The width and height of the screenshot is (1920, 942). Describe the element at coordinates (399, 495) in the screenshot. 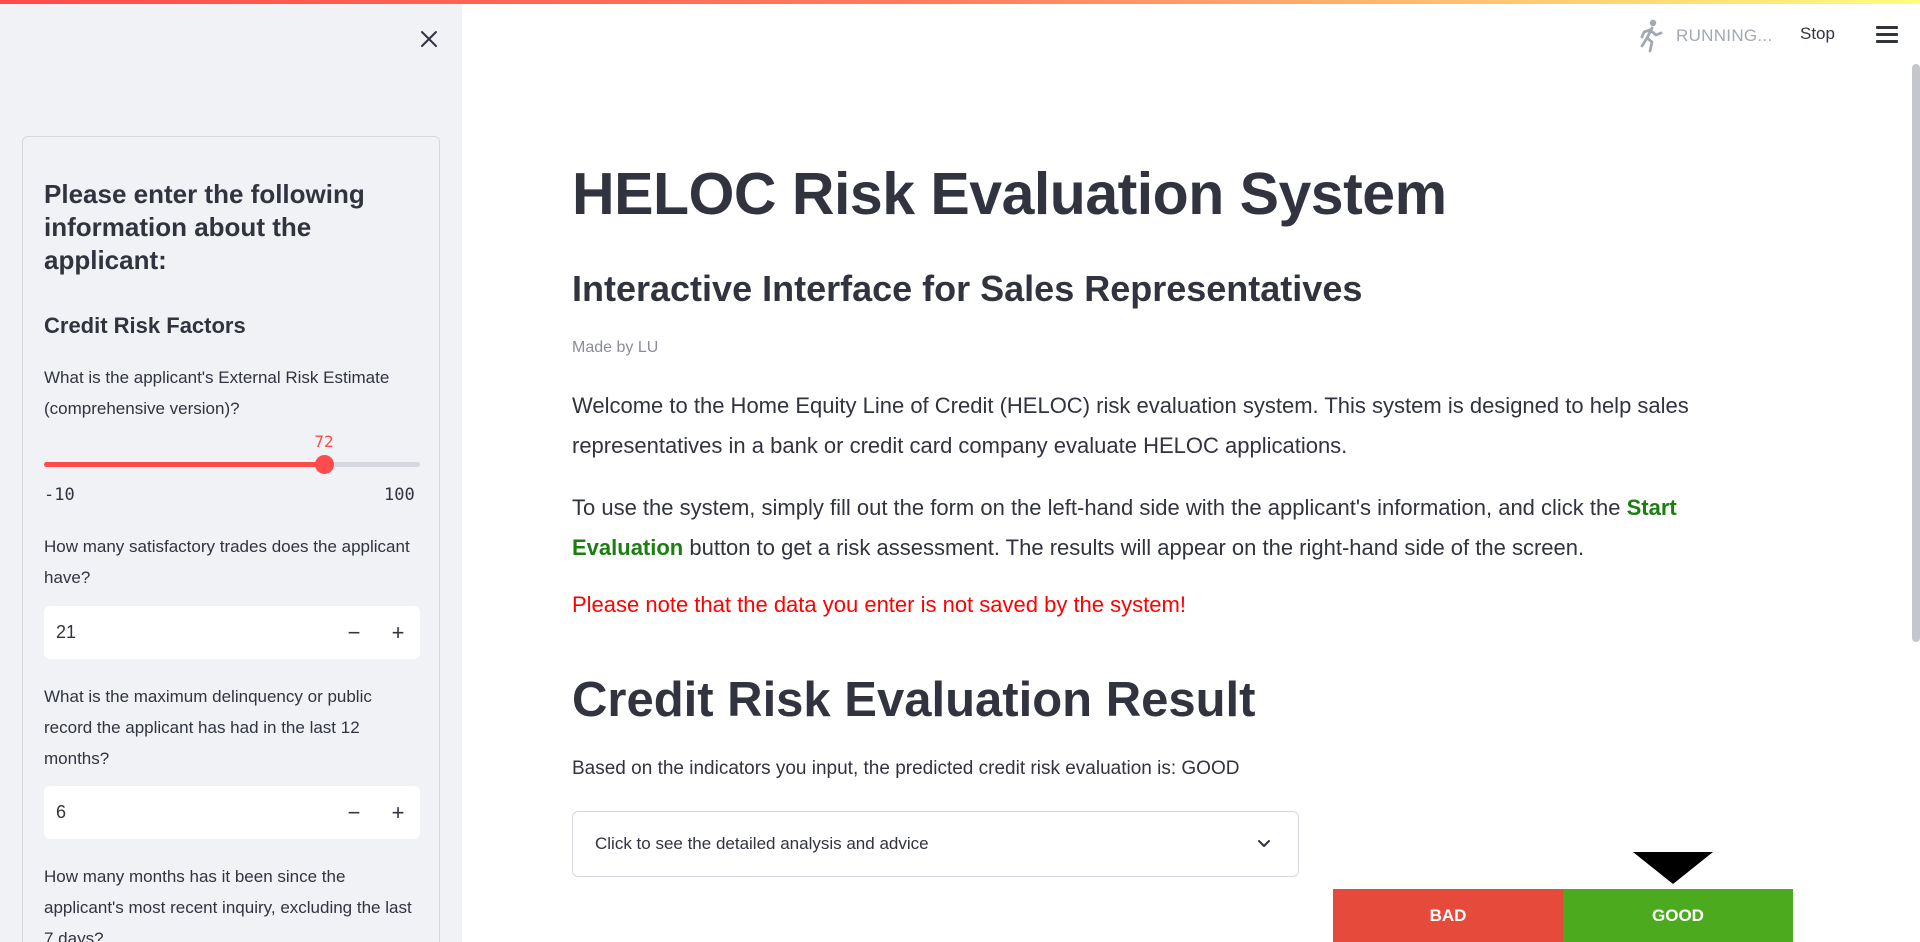

I see `slider-max-label: 100` at that location.